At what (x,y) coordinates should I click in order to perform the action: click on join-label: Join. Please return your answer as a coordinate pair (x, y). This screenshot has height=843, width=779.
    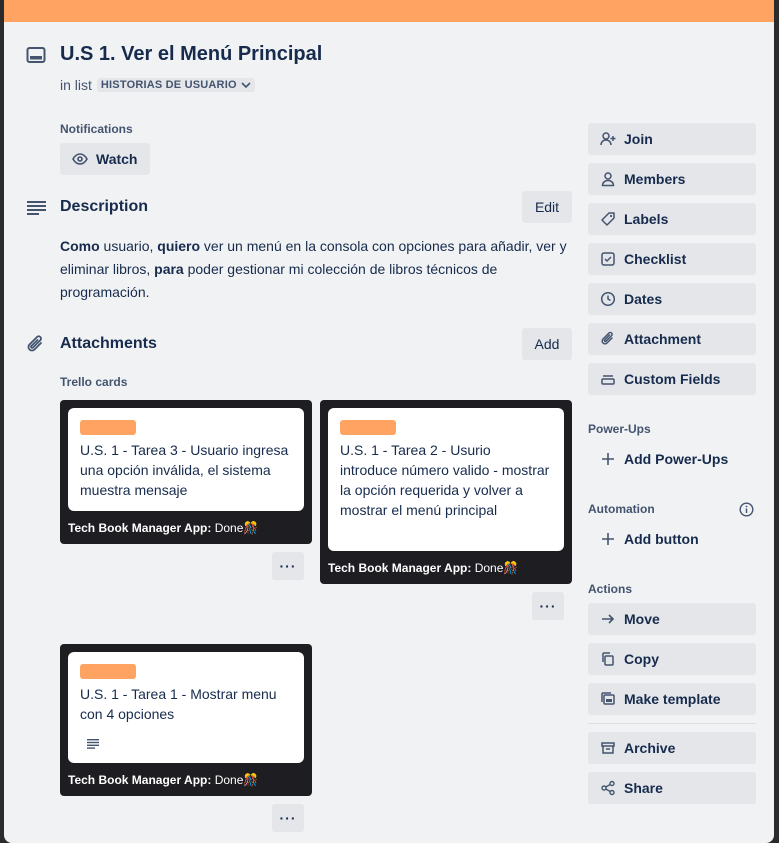
    Looking at the image, I should click on (638, 139).